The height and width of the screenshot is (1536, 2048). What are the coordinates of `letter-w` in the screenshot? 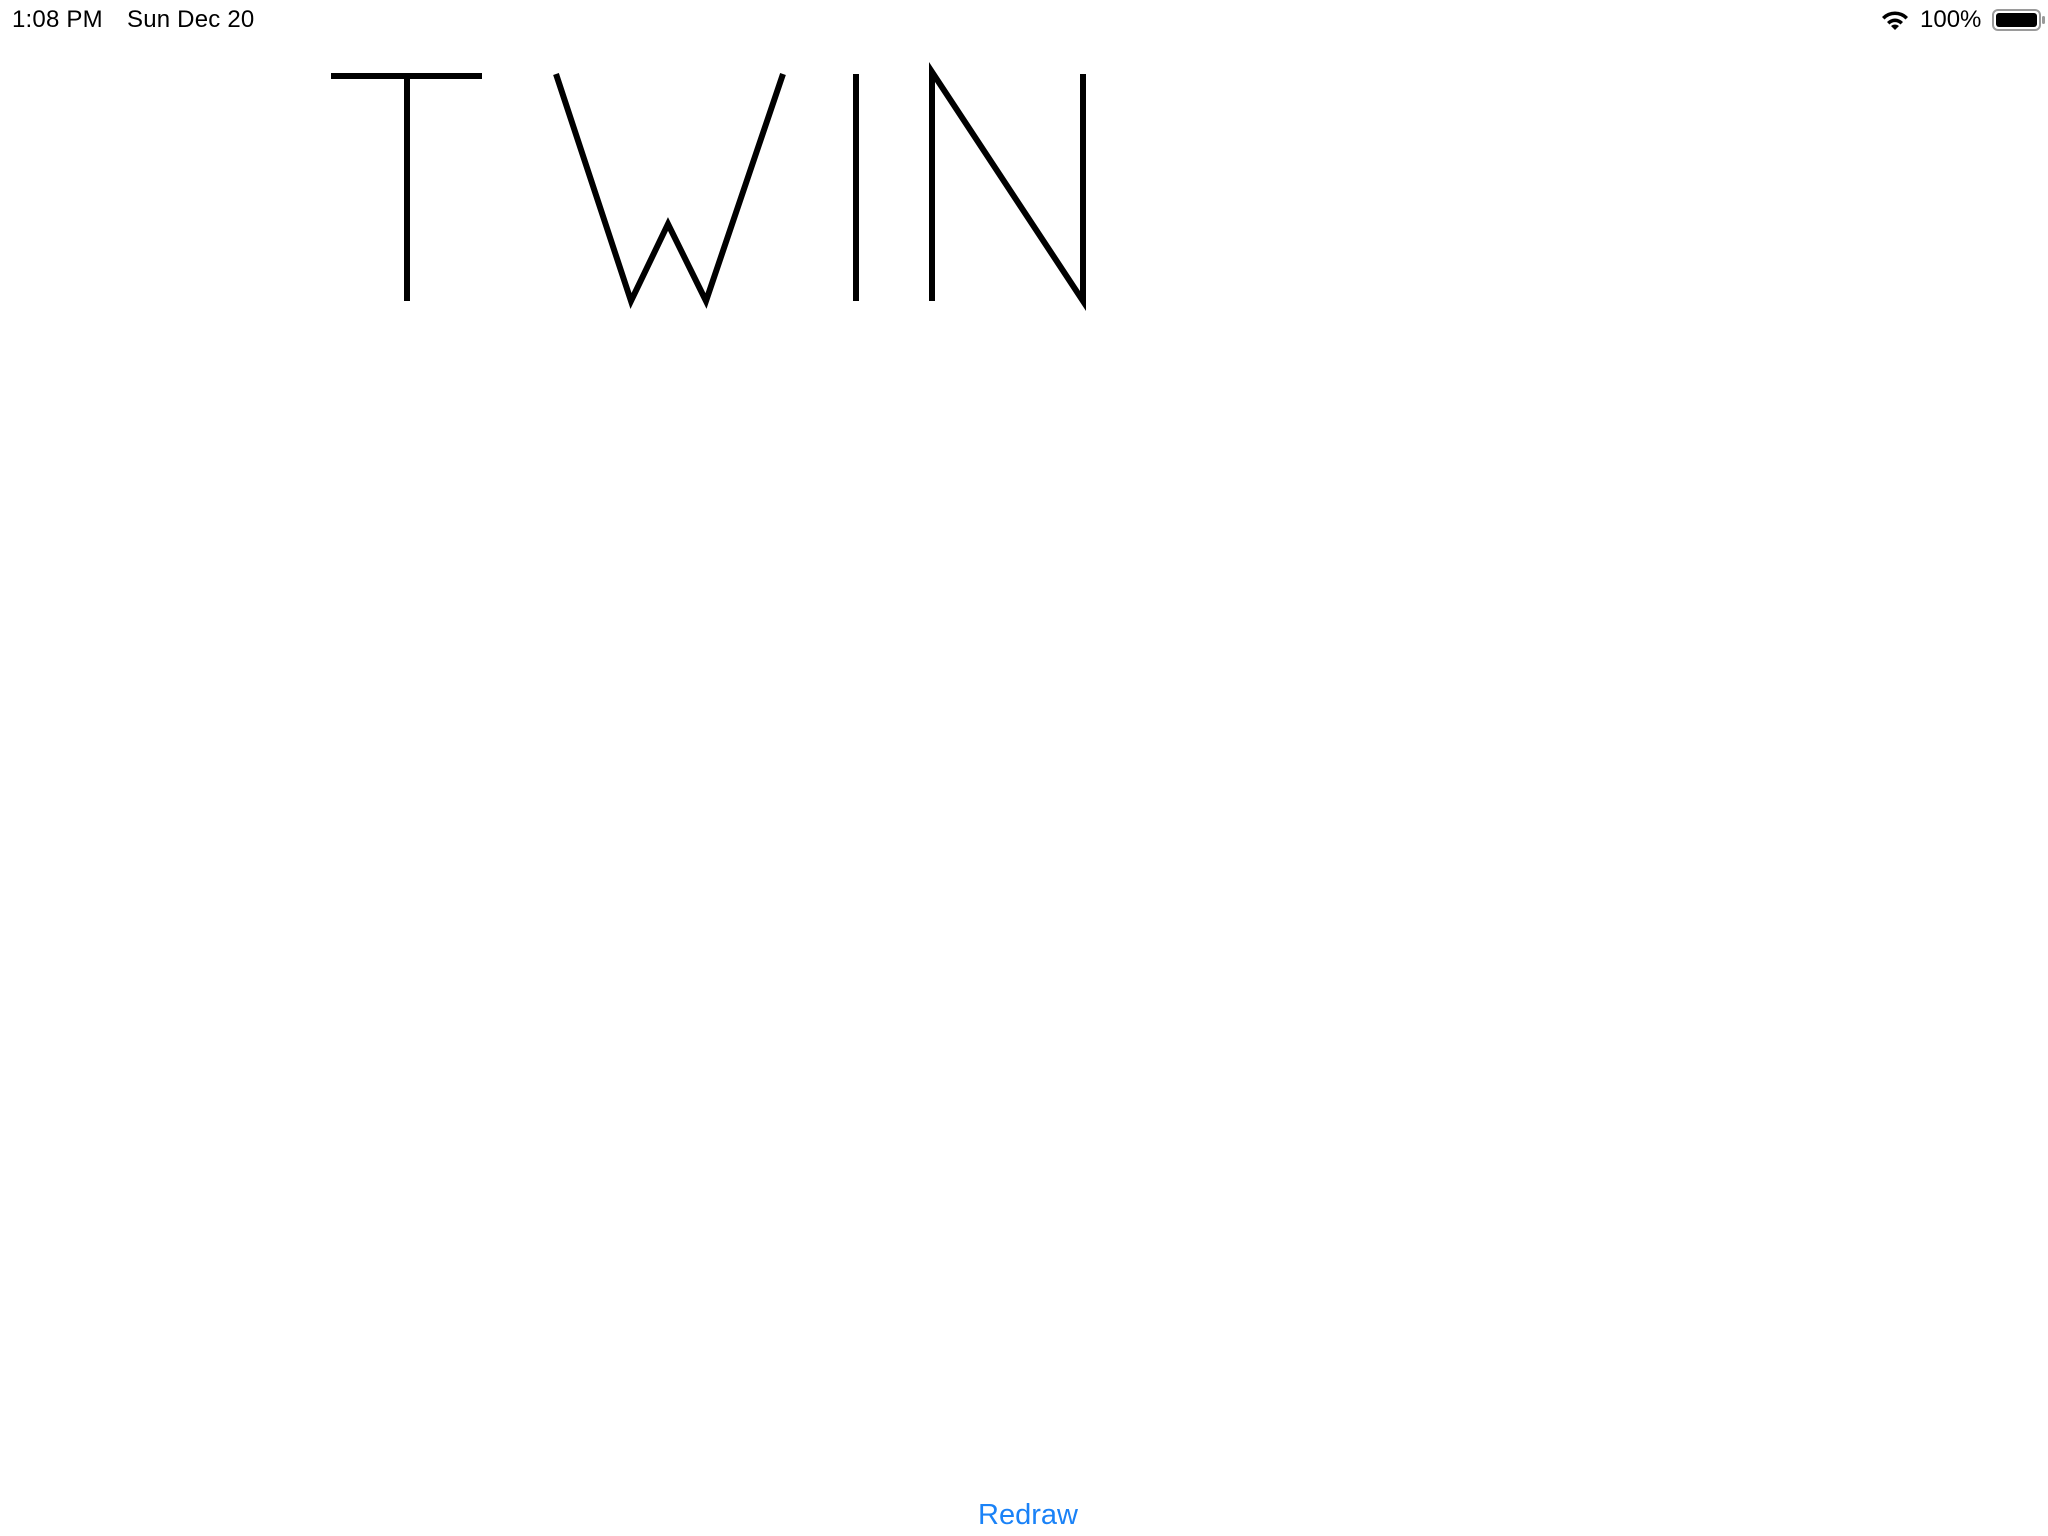 It's located at (669, 191).